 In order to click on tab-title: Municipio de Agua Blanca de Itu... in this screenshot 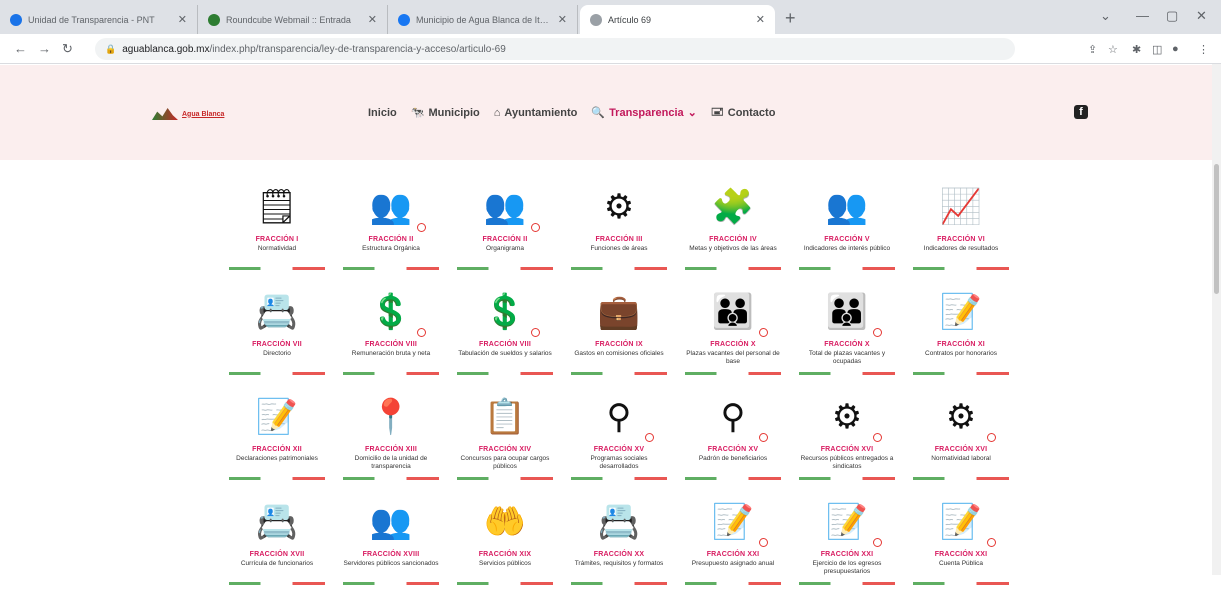, I will do `click(484, 19)`.